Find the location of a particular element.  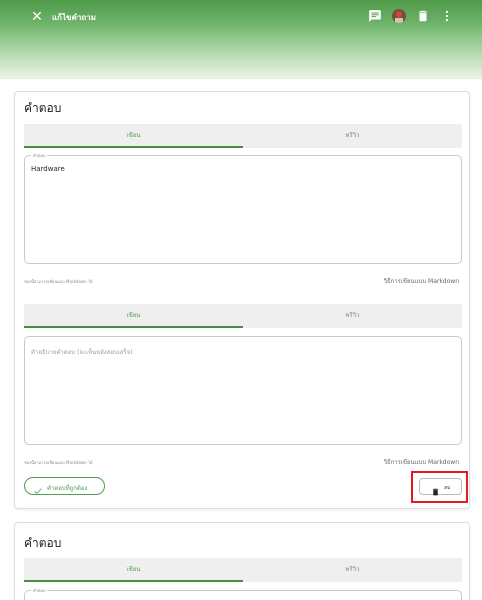

correct-answer-label: คำตอบที่ถูกต้อง is located at coordinates (67, 488).